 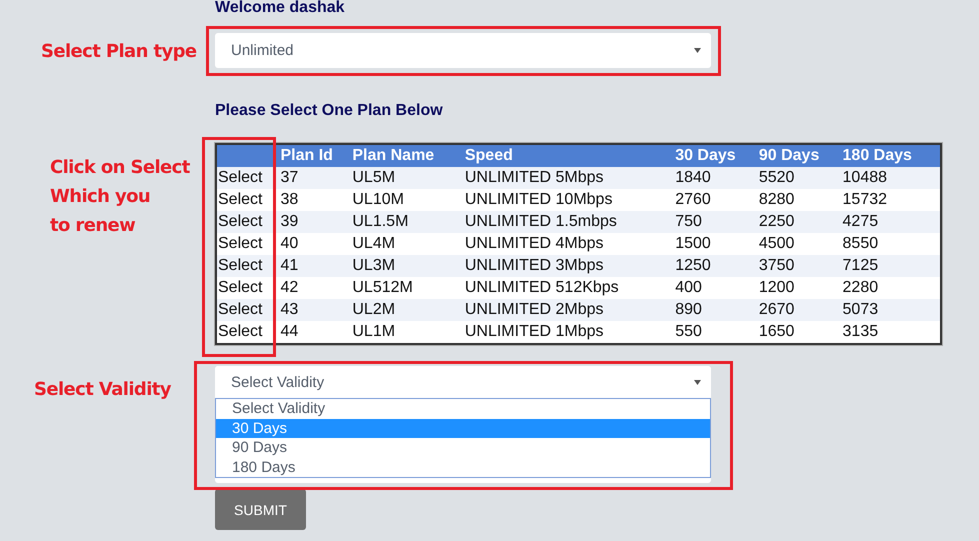 What do you see at coordinates (534, 243) in the screenshot?
I see `table-cell: UNLIMITED 4Mbps` at bounding box center [534, 243].